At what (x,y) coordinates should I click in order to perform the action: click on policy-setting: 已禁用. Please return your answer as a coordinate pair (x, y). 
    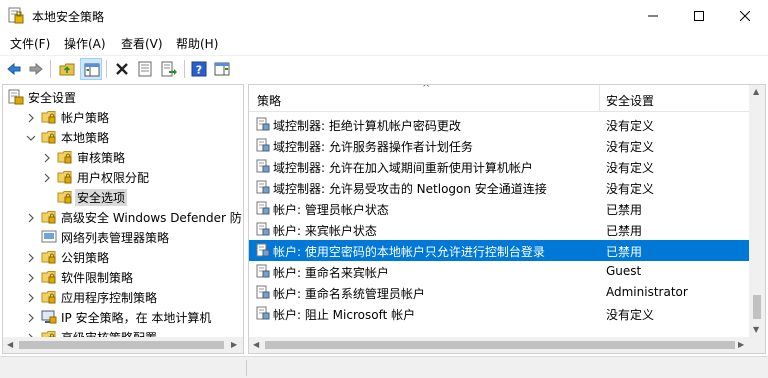
    Looking at the image, I should click on (624, 210).